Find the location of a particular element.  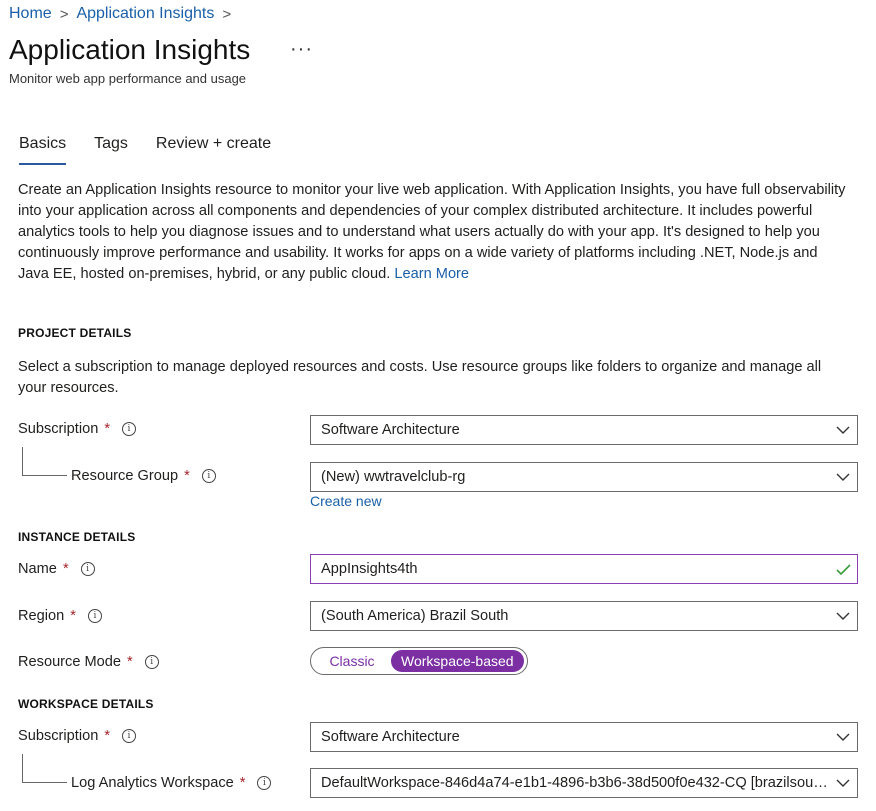

region-value: (South America) Brazil South is located at coordinates (415, 616).